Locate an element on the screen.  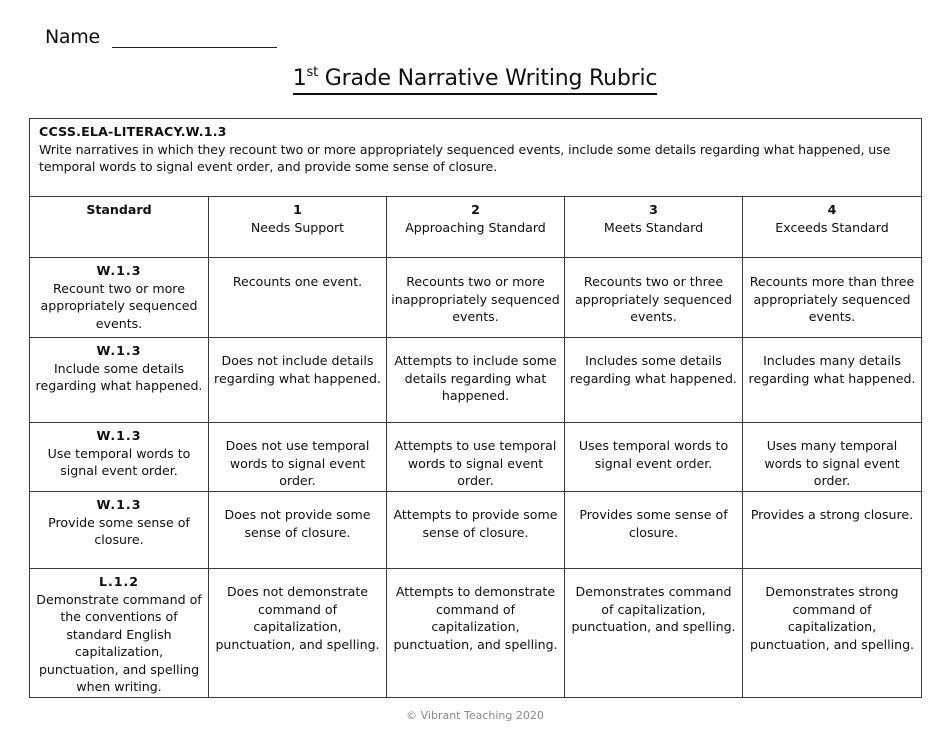
header-cell-level-1: 1 Needs Support is located at coordinates (297, 227).